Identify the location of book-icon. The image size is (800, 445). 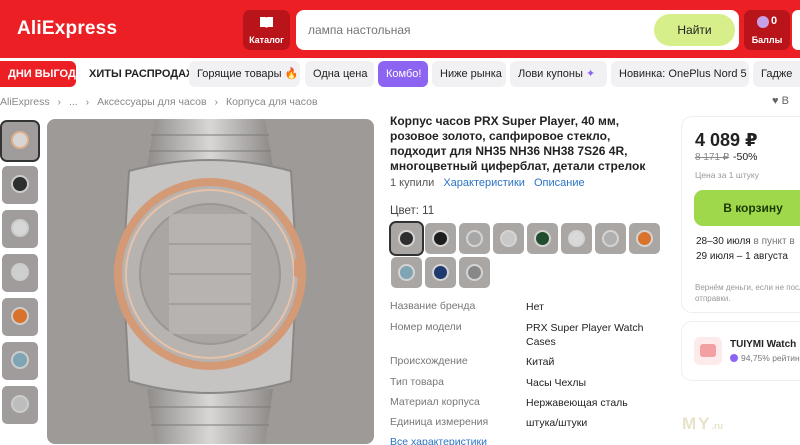
(266, 22).